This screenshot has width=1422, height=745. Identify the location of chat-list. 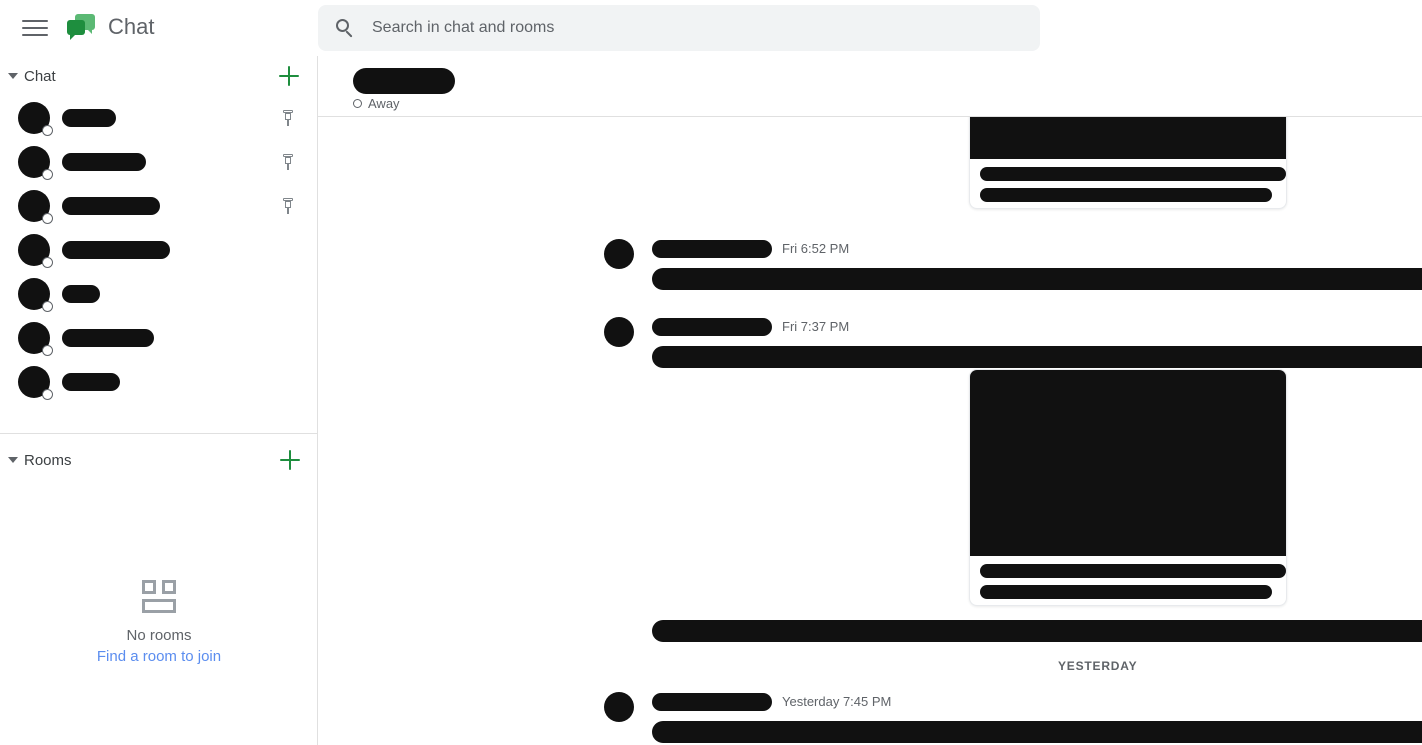
(158, 250).